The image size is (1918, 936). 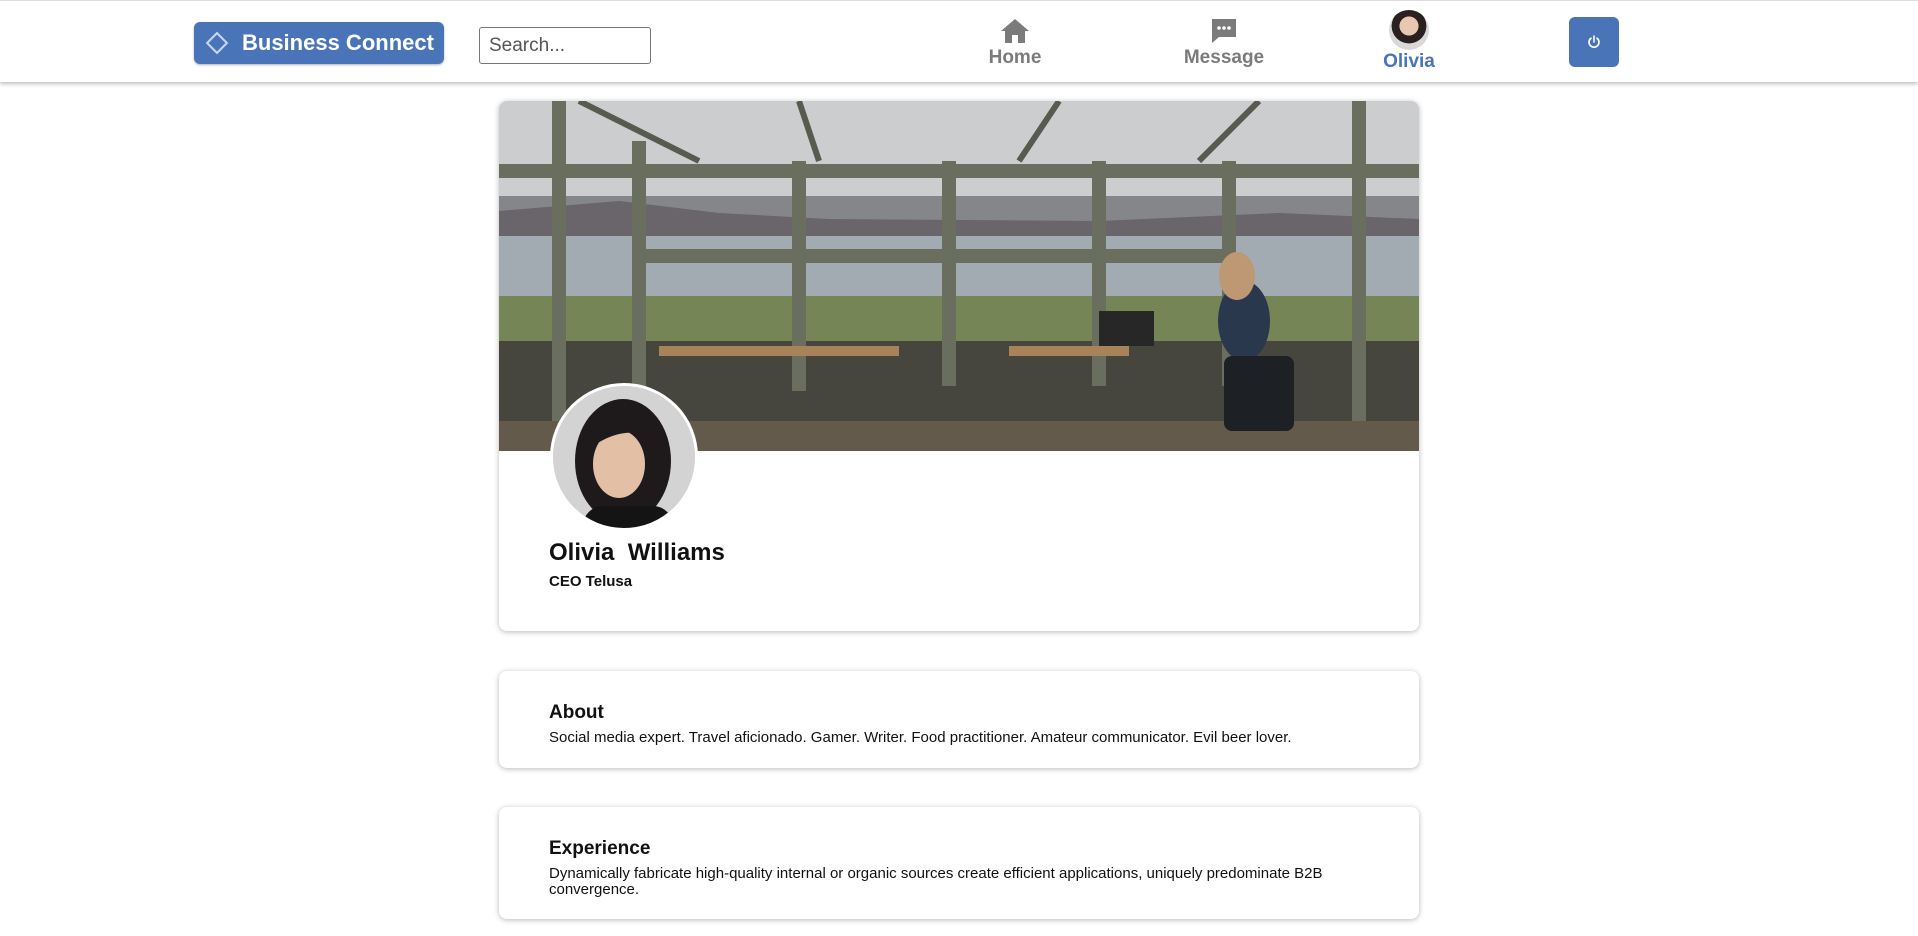 I want to click on home-icon, so click(x=1015, y=31).